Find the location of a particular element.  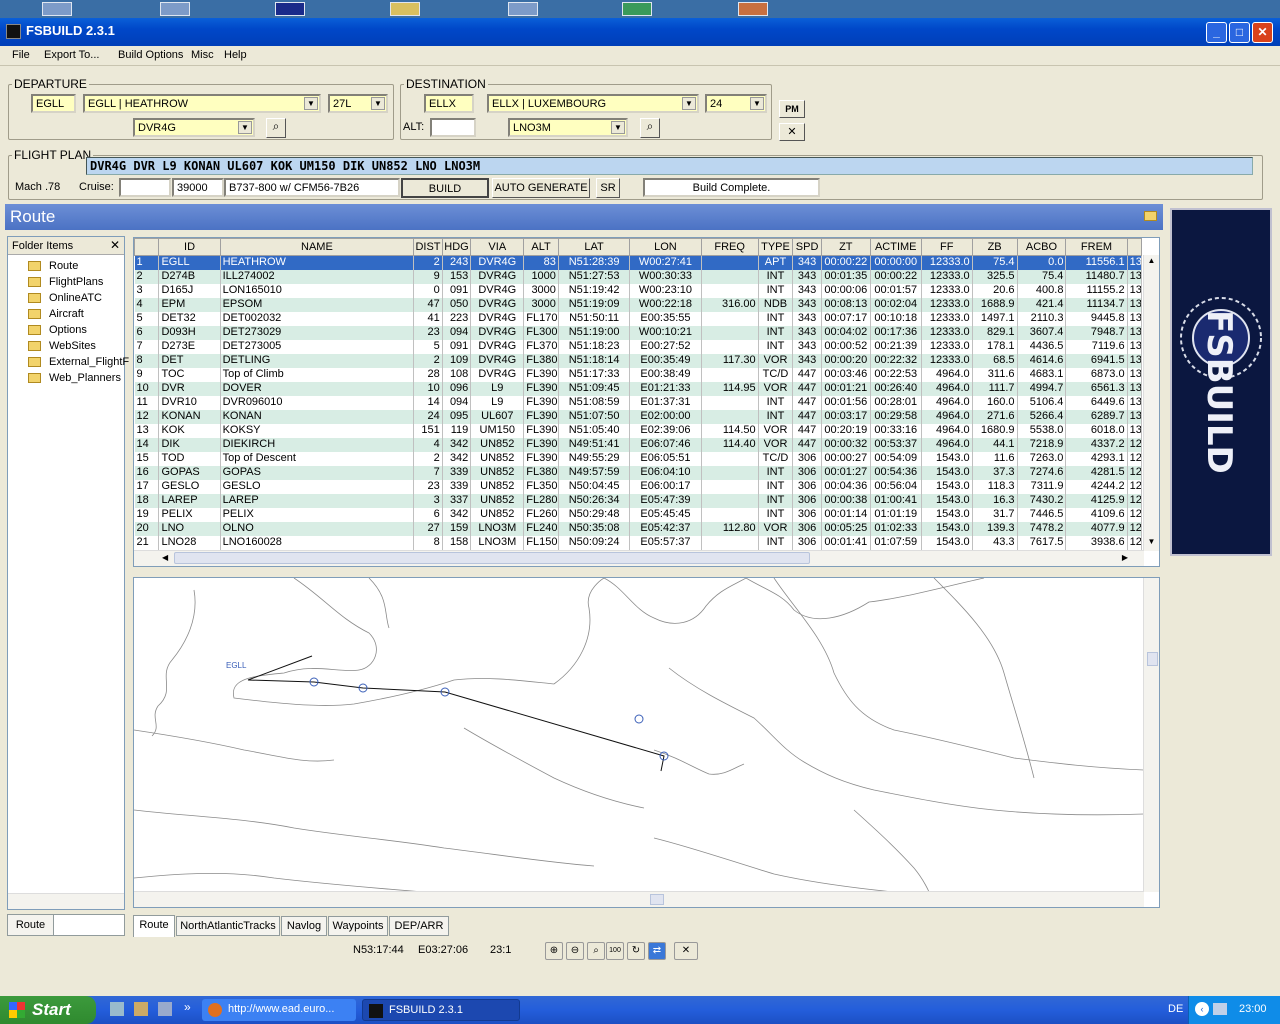

destination-airport-select: ELLX | LUXEMBOURG ▼ is located at coordinates (593, 103).